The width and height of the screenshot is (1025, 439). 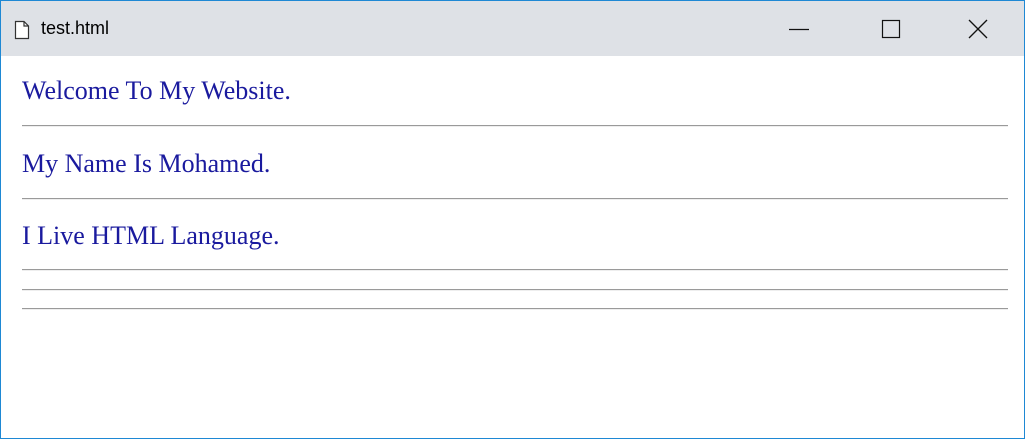 What do you see at coordinates (146, 163) in the screenshot?
I see `name-text: My Name Is Mohamed.` at bounding box center [146, 163].